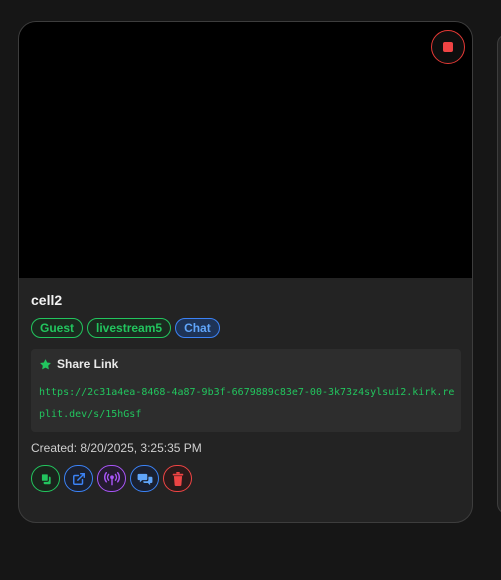 This screenshot has width=501, height=580. What do you see at coordinates (129, 328) in the screenshot?
I see `tag-livestream: livestream5` at bounding box center [129, 328].